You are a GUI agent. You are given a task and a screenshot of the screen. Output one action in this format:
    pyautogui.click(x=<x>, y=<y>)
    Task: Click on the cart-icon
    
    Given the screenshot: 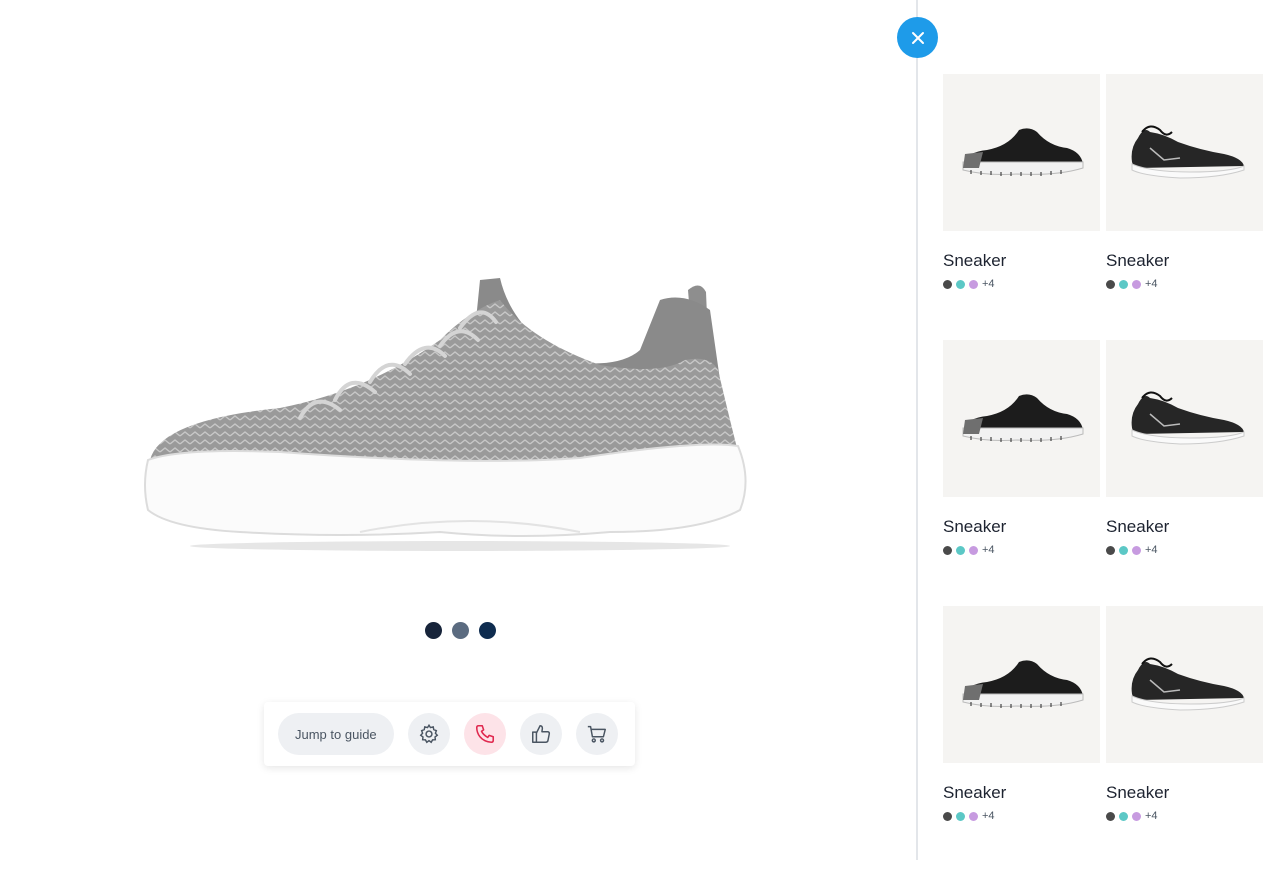 What is the action you would take?
    pyautogui.click(x=596, y=734)
    